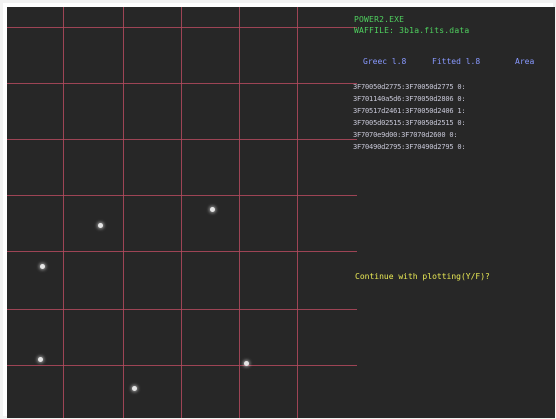  What do you see at coordinates (385, 61) in the screenshot?
I see `table-header-greec: Greec l.8` at bounding box center [385, 61].